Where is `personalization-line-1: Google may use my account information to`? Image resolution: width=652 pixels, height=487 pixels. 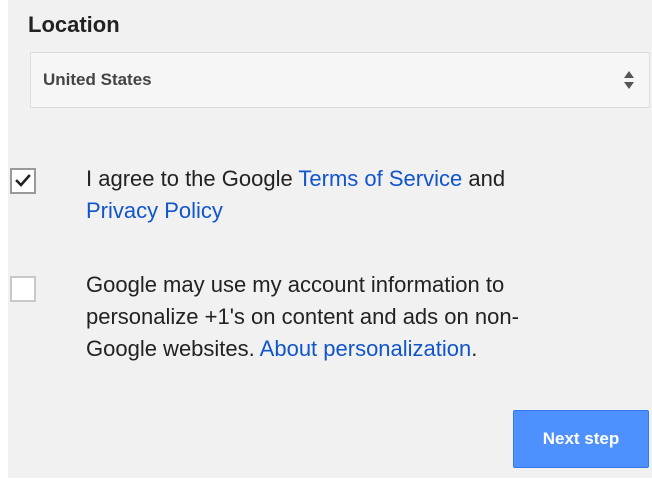
personalization-line-1: Google may use my account information to is located at coordinates (295, 284).